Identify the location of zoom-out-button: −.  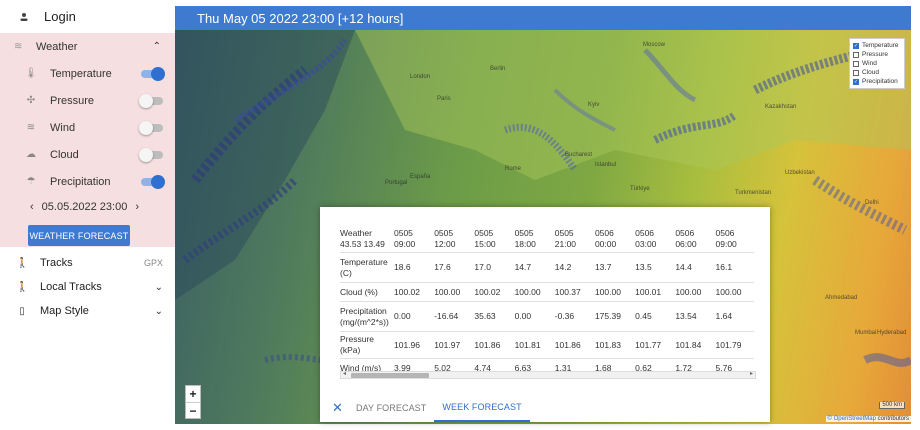
(193, 410).